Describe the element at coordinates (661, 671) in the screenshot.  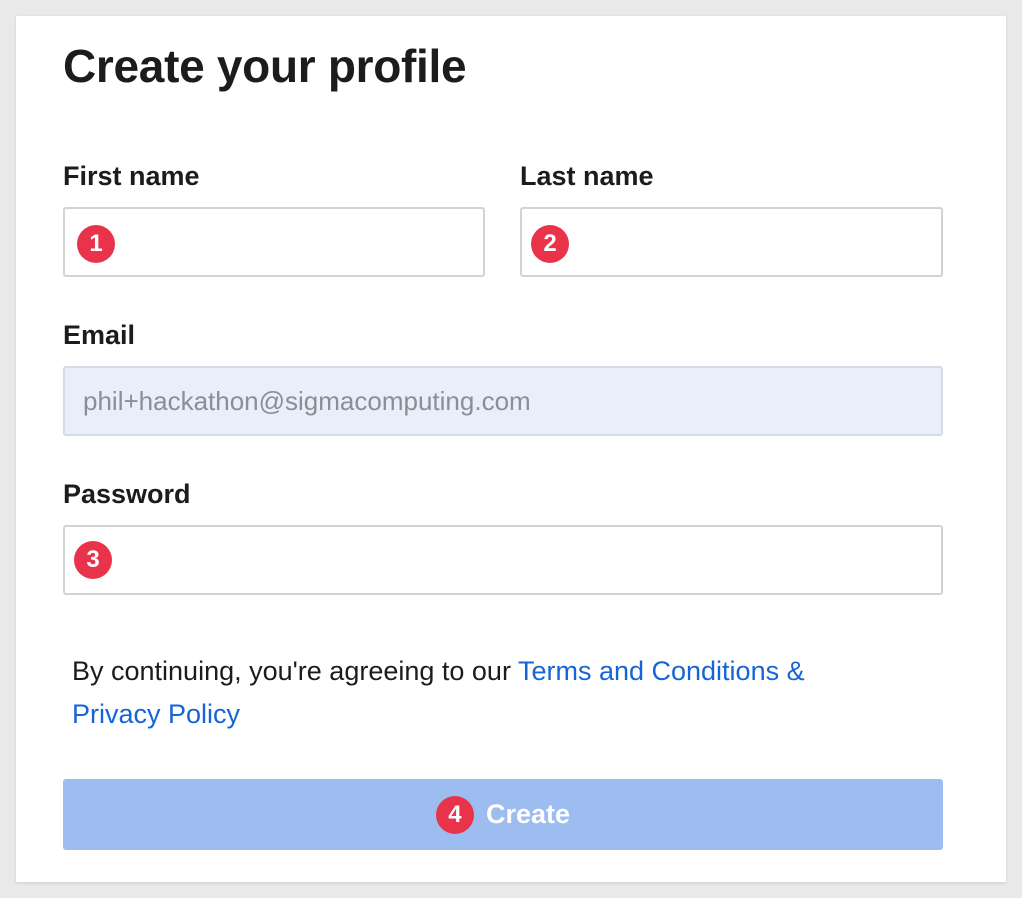
I see `terms-link: Terms and Conditions &` at that location.